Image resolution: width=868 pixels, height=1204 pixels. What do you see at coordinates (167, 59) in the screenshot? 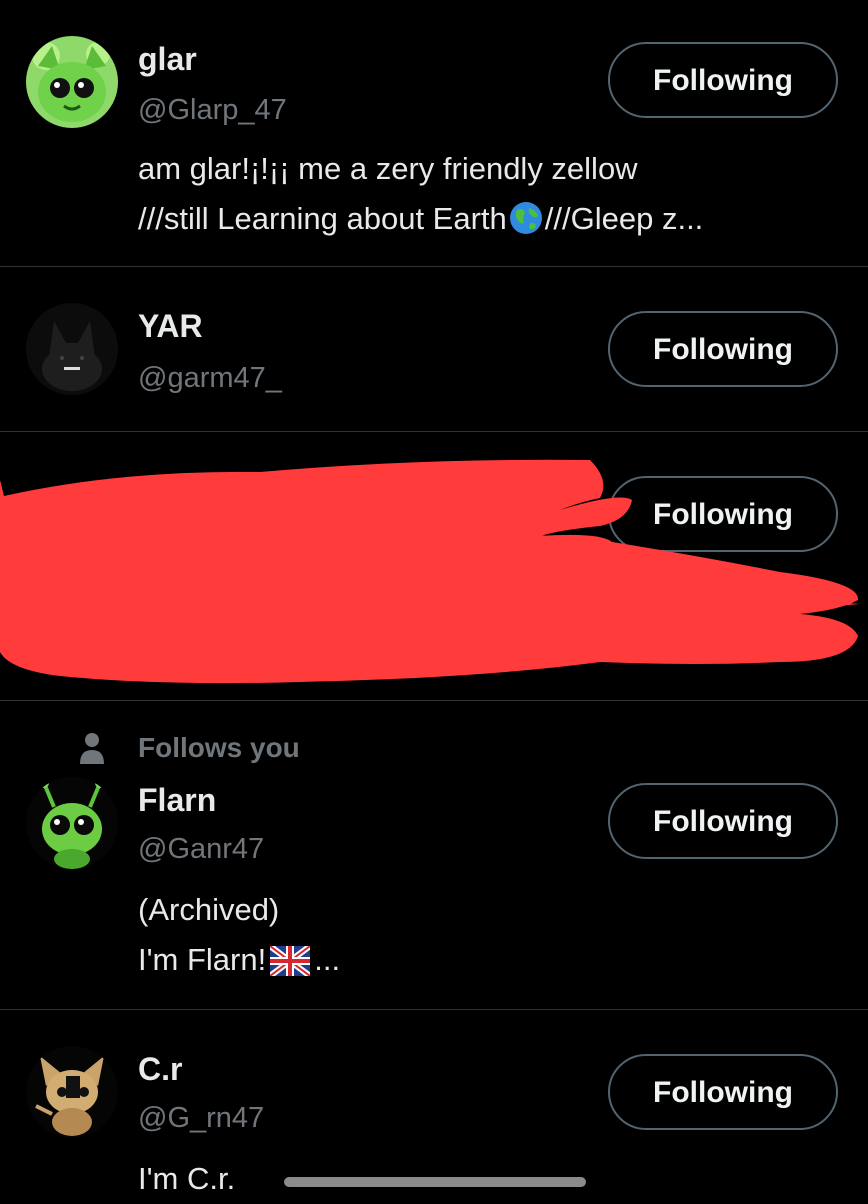
I see `display-name: glar` at bounding box center [167, 59].